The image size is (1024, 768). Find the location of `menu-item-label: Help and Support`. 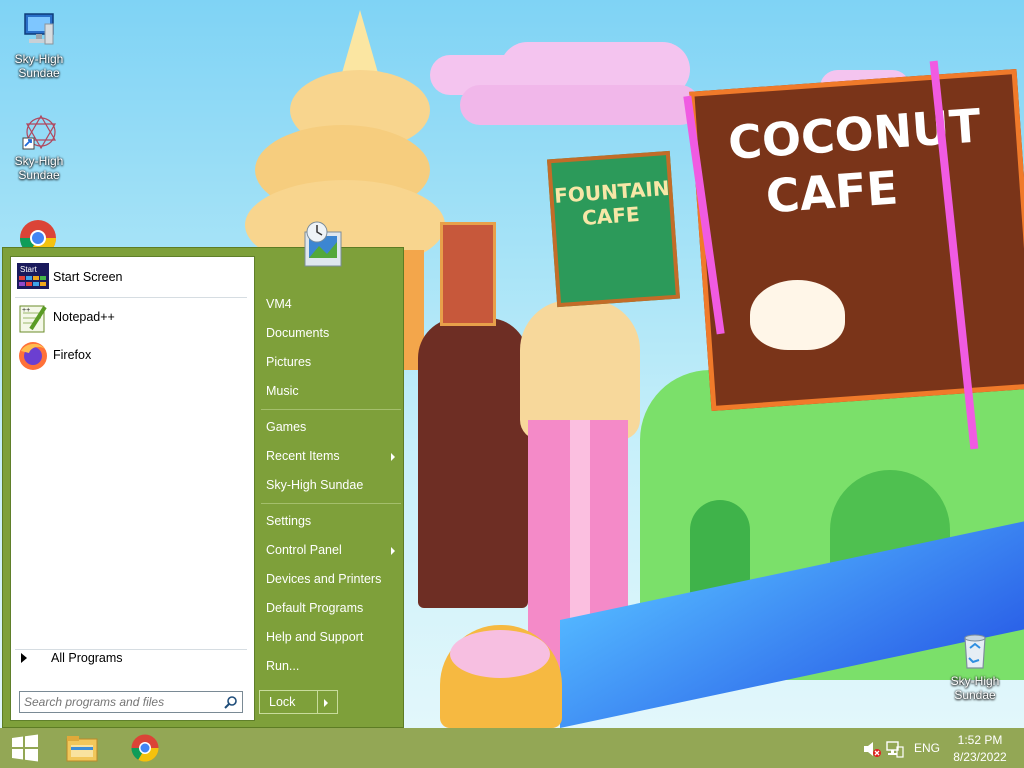

menu-item-label: Help and Support is located at coordinates (315, 637).